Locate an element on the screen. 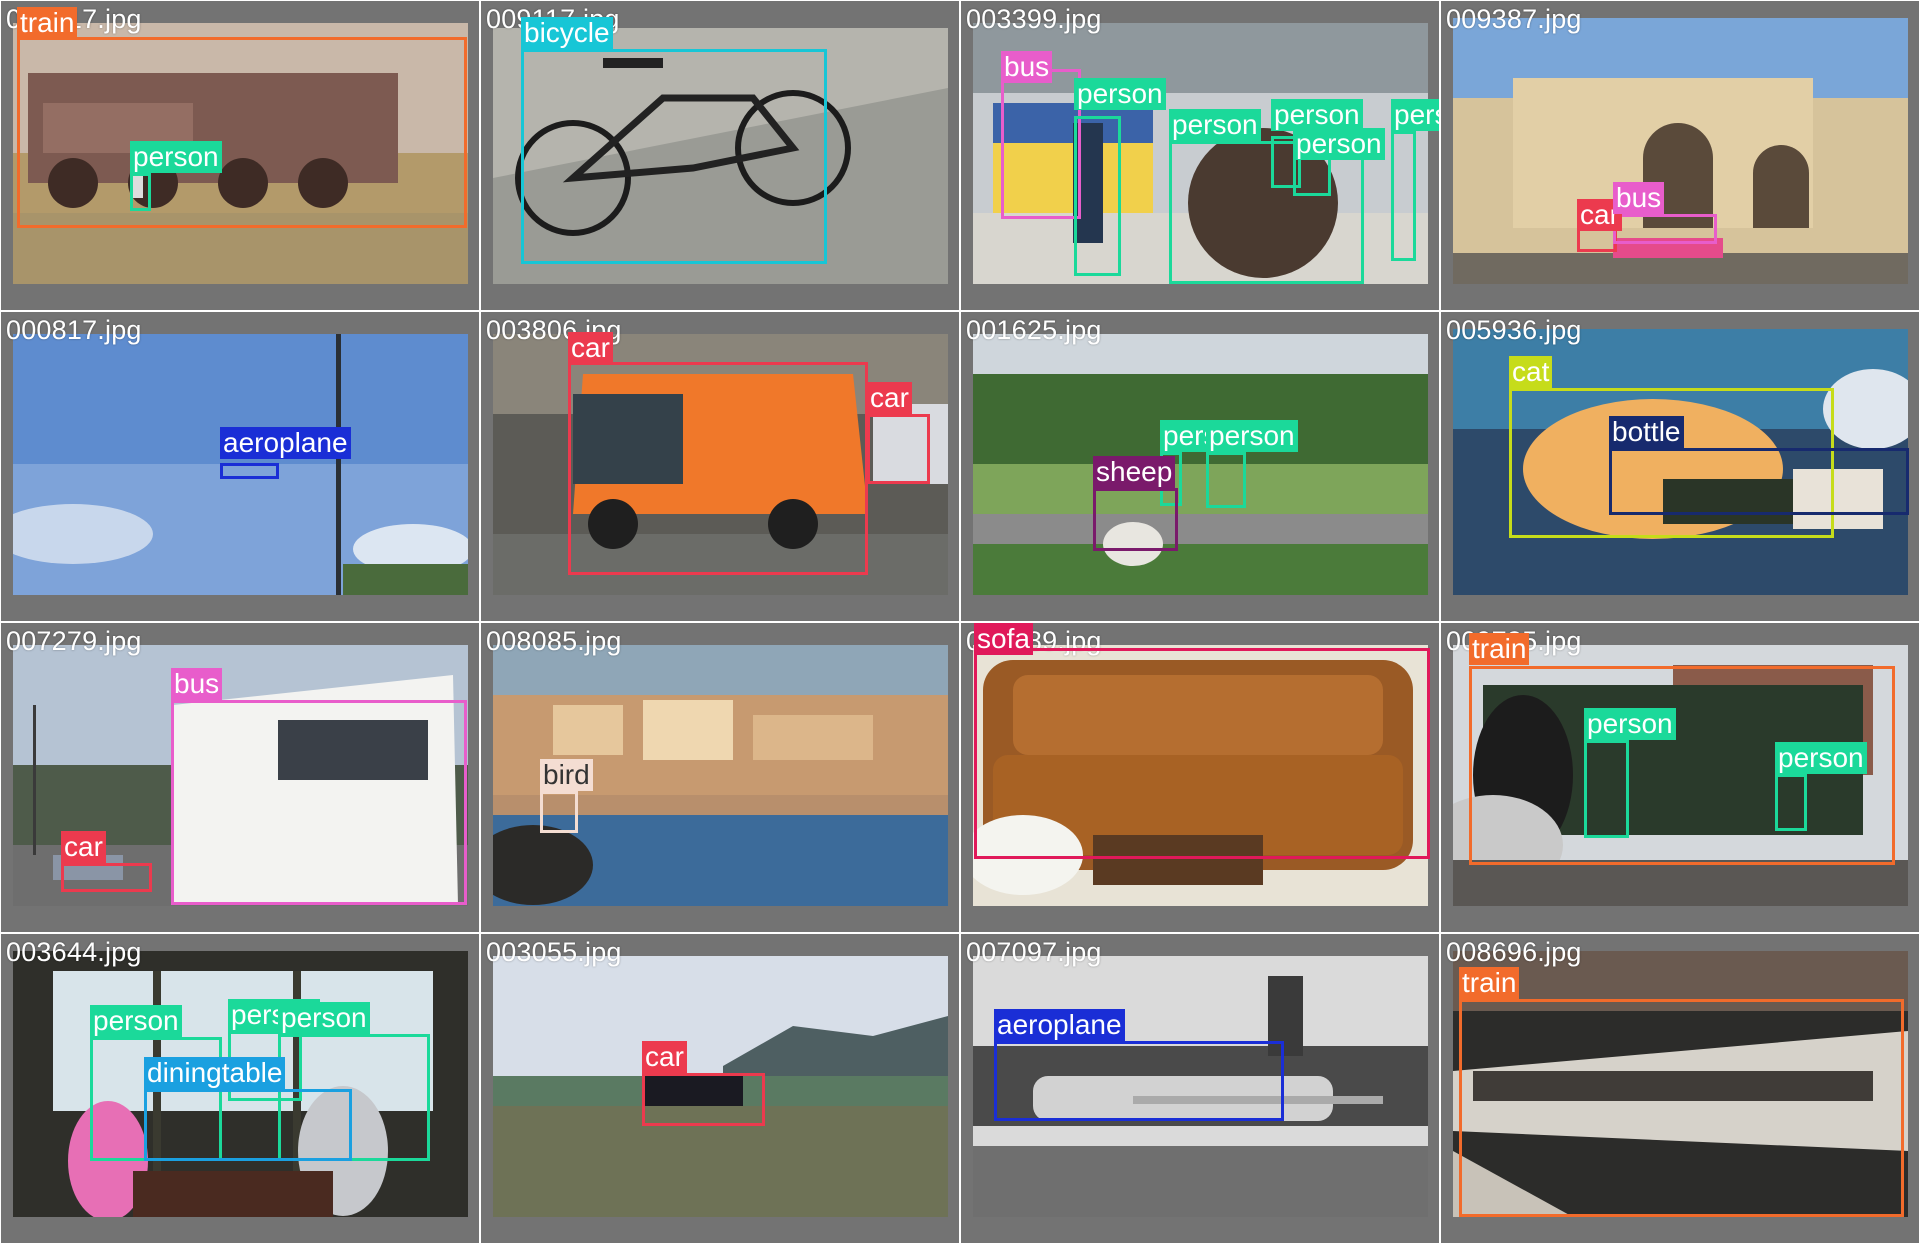  tile: 008696.jpg train is located at coordinates (1680, 1088).